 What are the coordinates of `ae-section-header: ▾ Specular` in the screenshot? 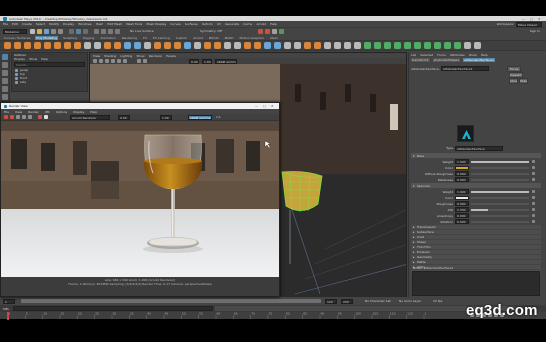 It's located at (476, 185).